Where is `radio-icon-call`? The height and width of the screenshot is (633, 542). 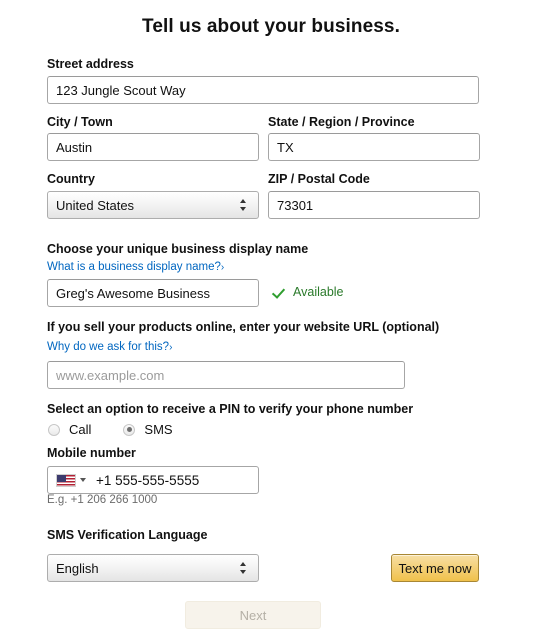 radio-icon-call is located at coordinates (54, 429).